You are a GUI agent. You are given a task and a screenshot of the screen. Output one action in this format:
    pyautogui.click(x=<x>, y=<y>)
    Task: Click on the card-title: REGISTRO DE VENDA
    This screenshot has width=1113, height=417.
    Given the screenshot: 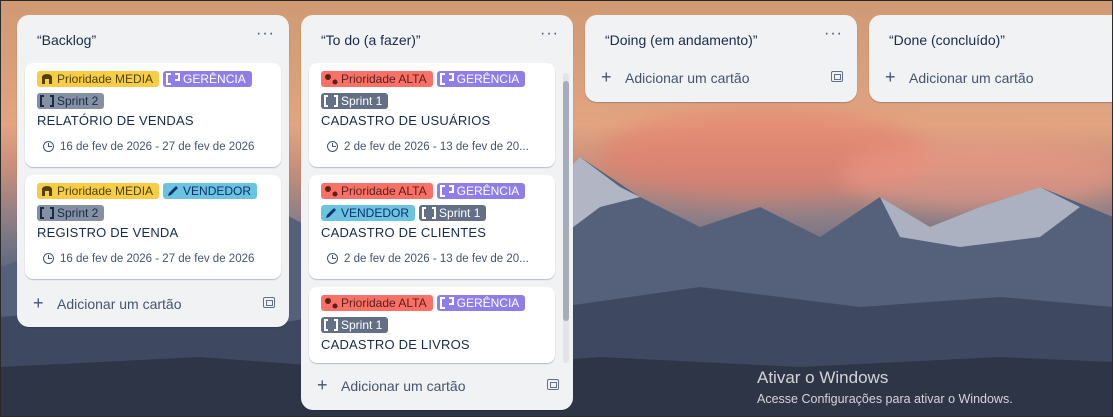 What is the action you would take?
    pyautogui.click(x=108, y=232)
    